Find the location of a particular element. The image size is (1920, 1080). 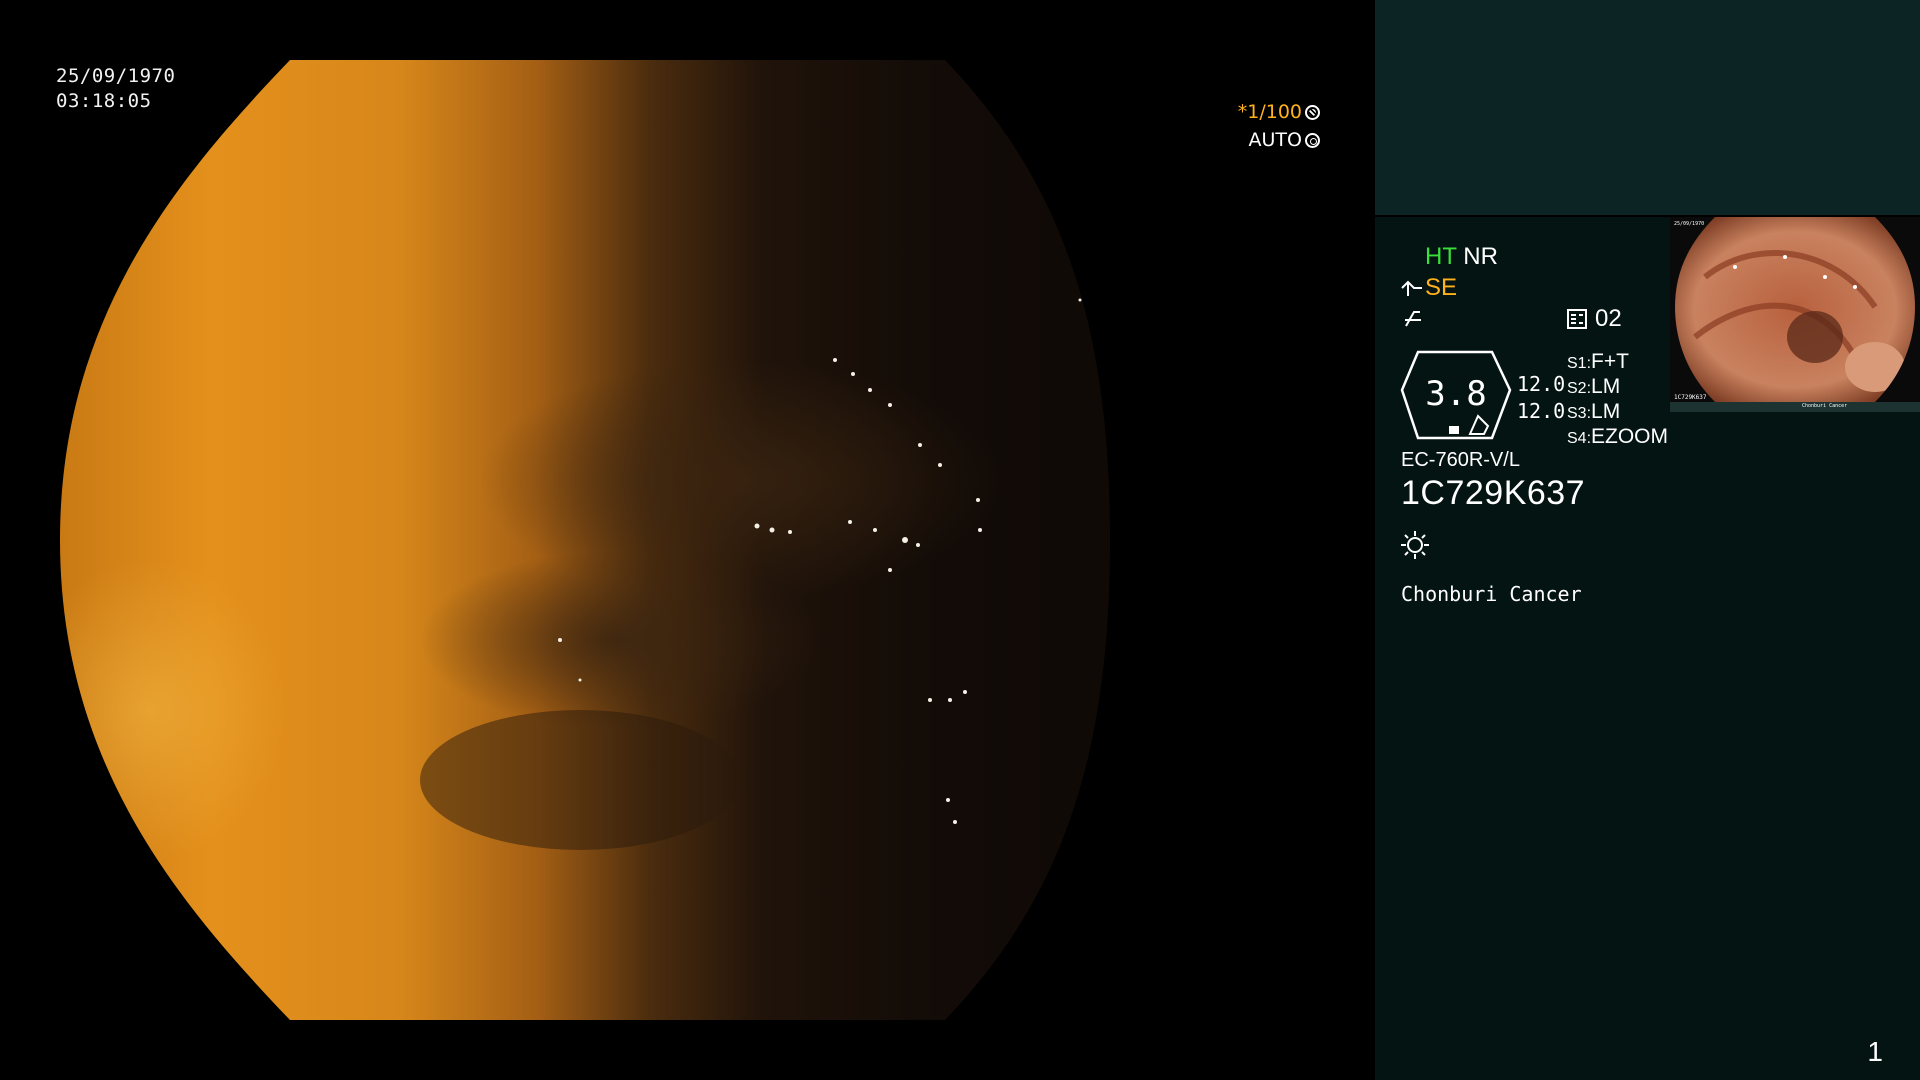

hospital-name: Chonburi Cancer is located at coordinates (1491, 594).